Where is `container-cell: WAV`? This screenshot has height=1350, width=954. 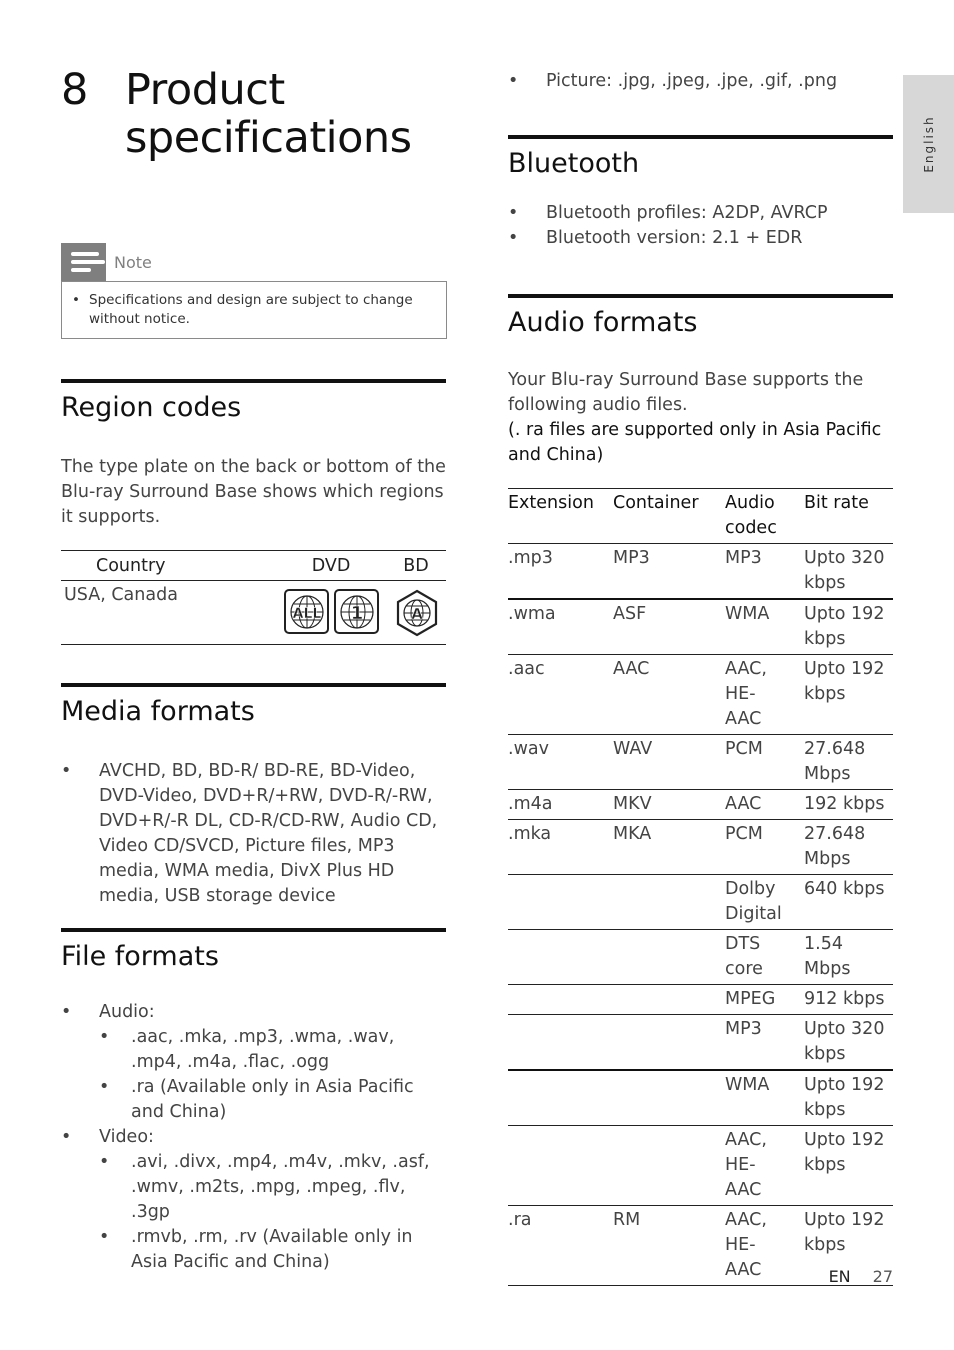
container-cell: WAV is located at coordinates (633, 749).